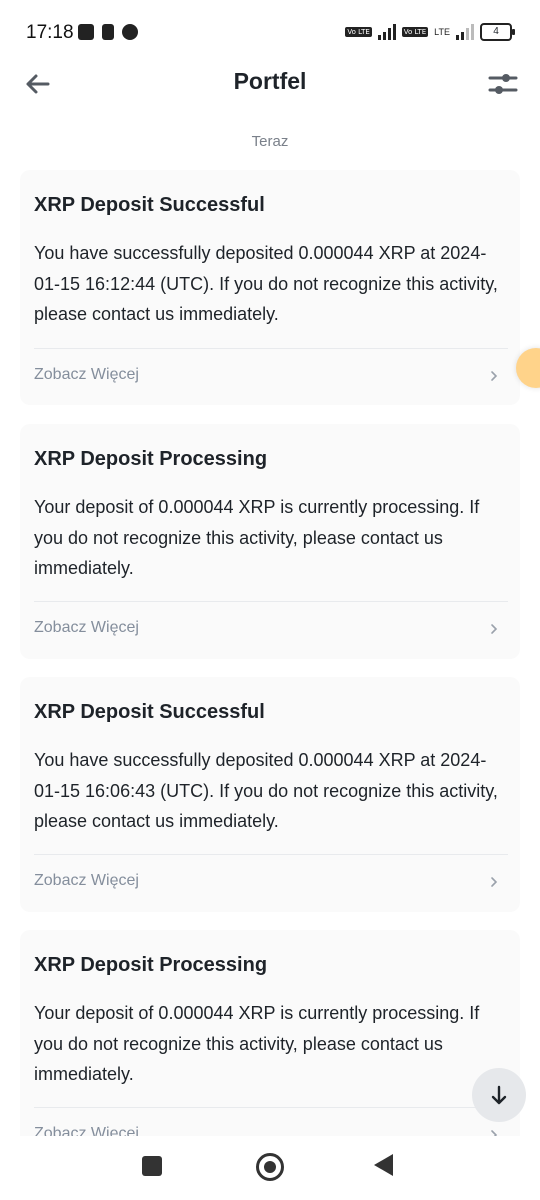 Image resolution: width=540 pixels, height=1200 pixels. I want to click on status-time: 17:18, so click(50, 32).